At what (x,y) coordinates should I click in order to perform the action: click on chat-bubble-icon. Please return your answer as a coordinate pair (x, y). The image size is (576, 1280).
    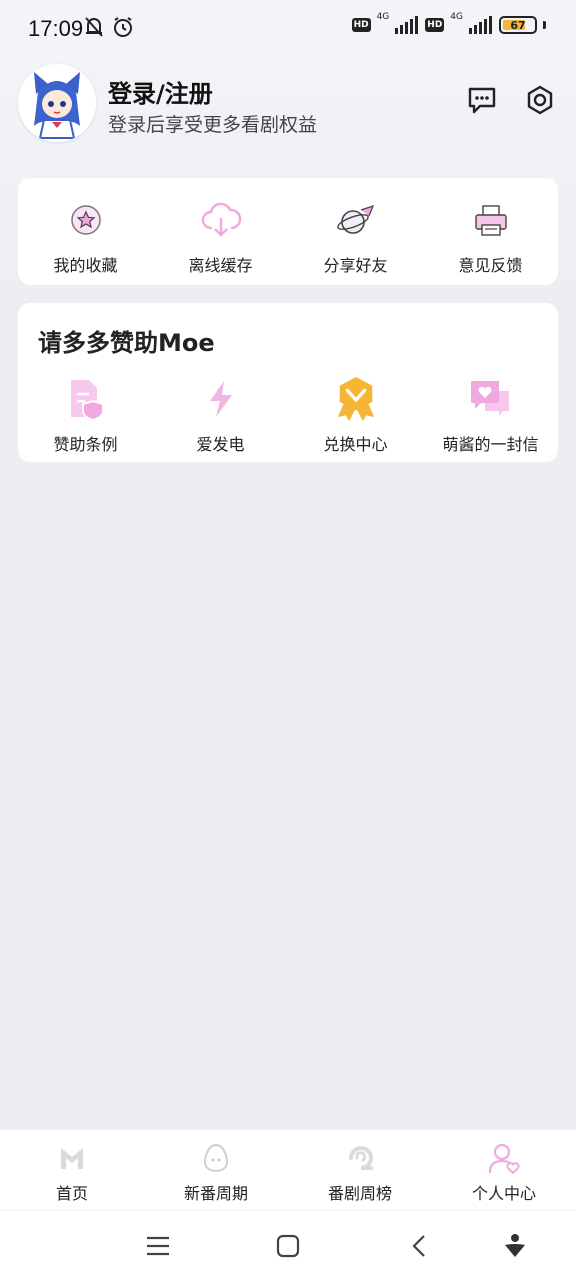
    Looking at the image, I should click on (482, 100).